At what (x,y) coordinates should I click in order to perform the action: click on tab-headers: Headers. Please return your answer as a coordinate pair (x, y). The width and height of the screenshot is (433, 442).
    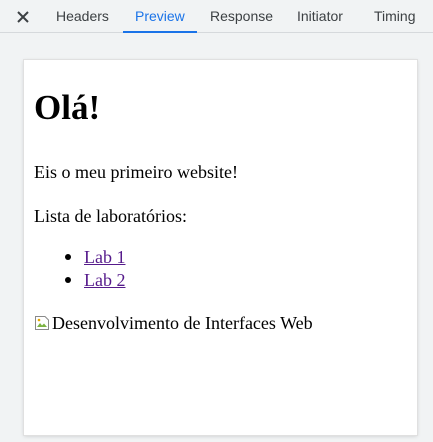
    Looking at the image, I should click on (82, 16).